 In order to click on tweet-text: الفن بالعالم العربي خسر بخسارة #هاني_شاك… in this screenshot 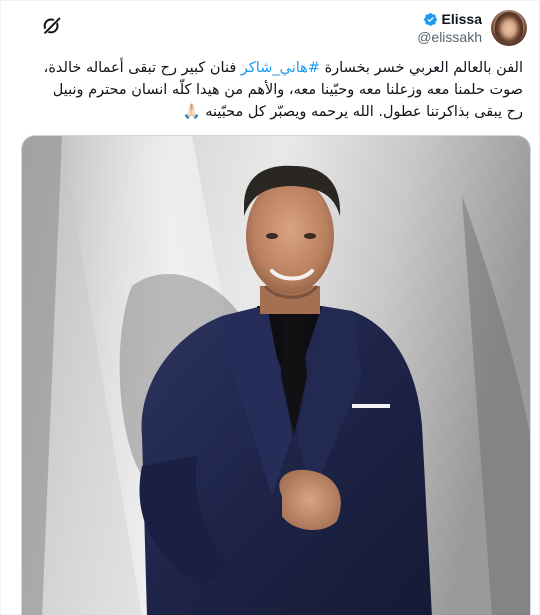, I will do `click(270, 90)`.